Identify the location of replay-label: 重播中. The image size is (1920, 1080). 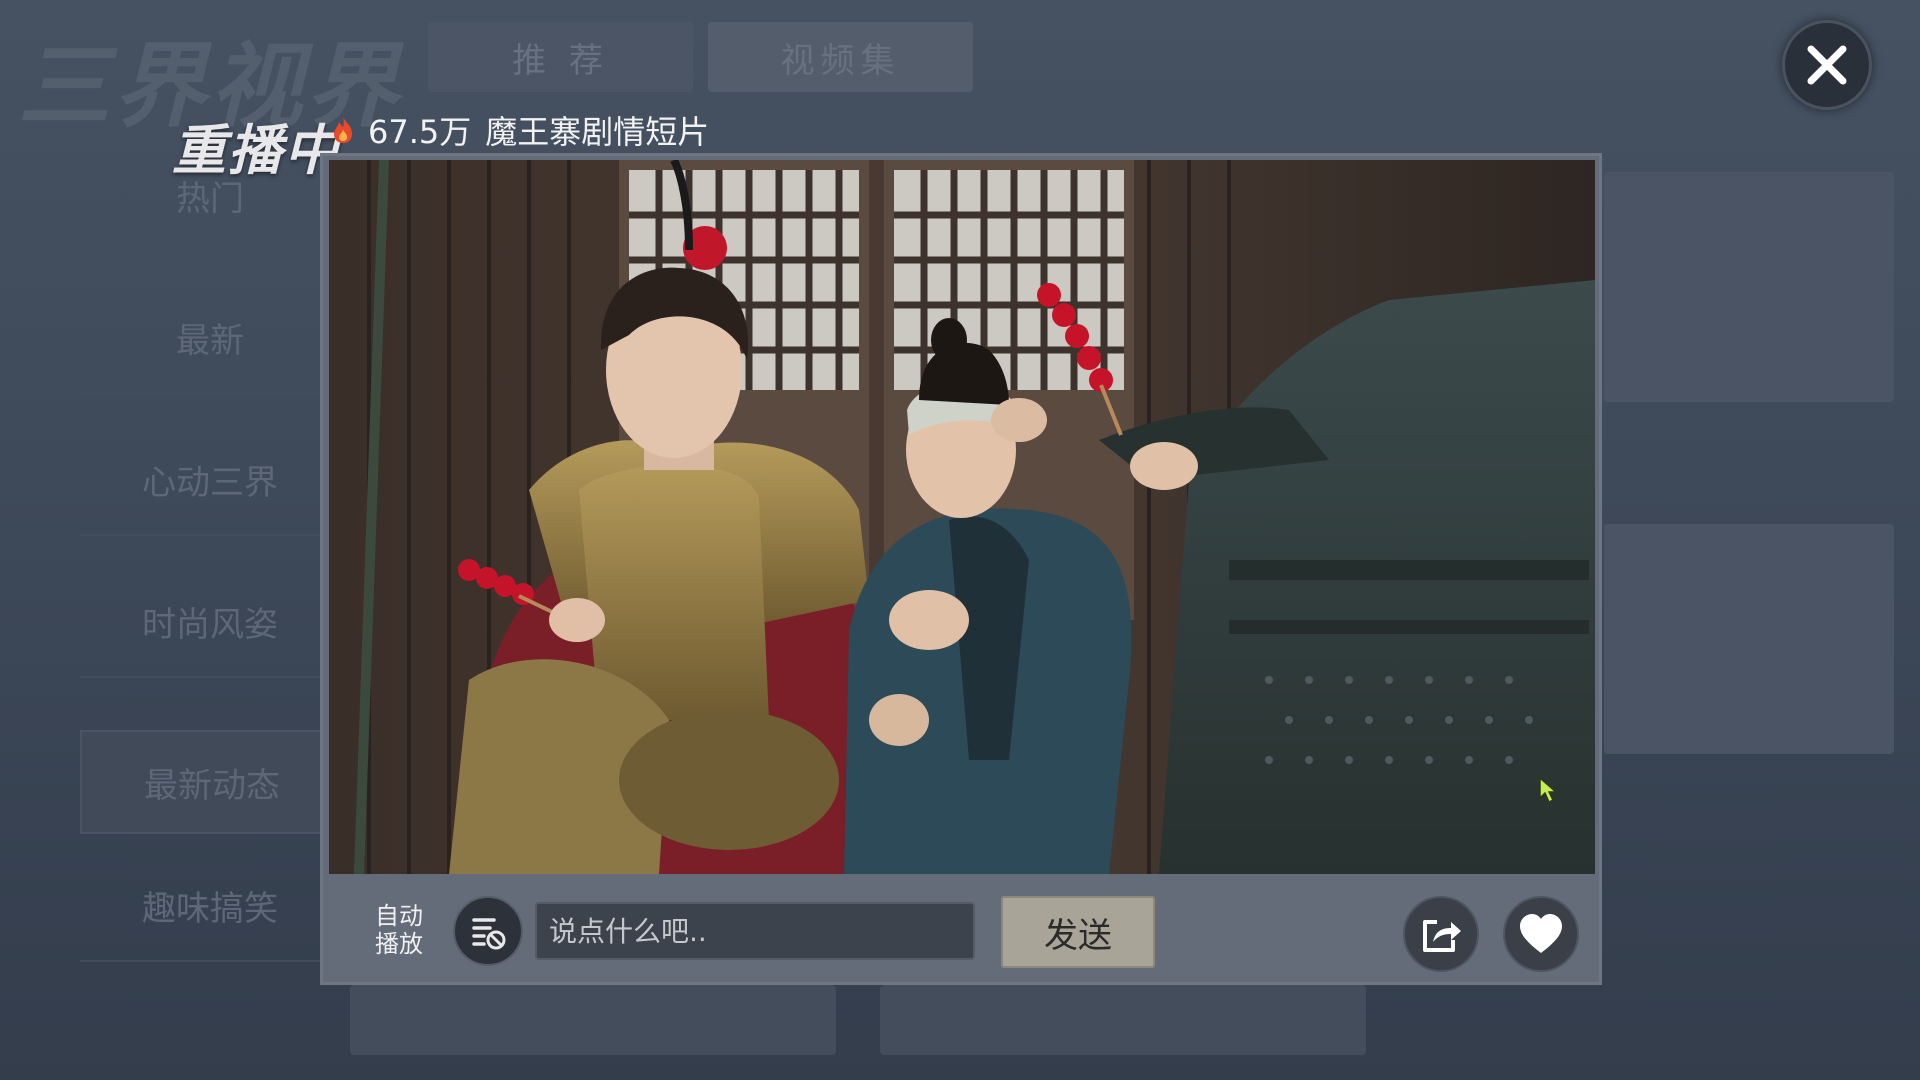
(256, 150).